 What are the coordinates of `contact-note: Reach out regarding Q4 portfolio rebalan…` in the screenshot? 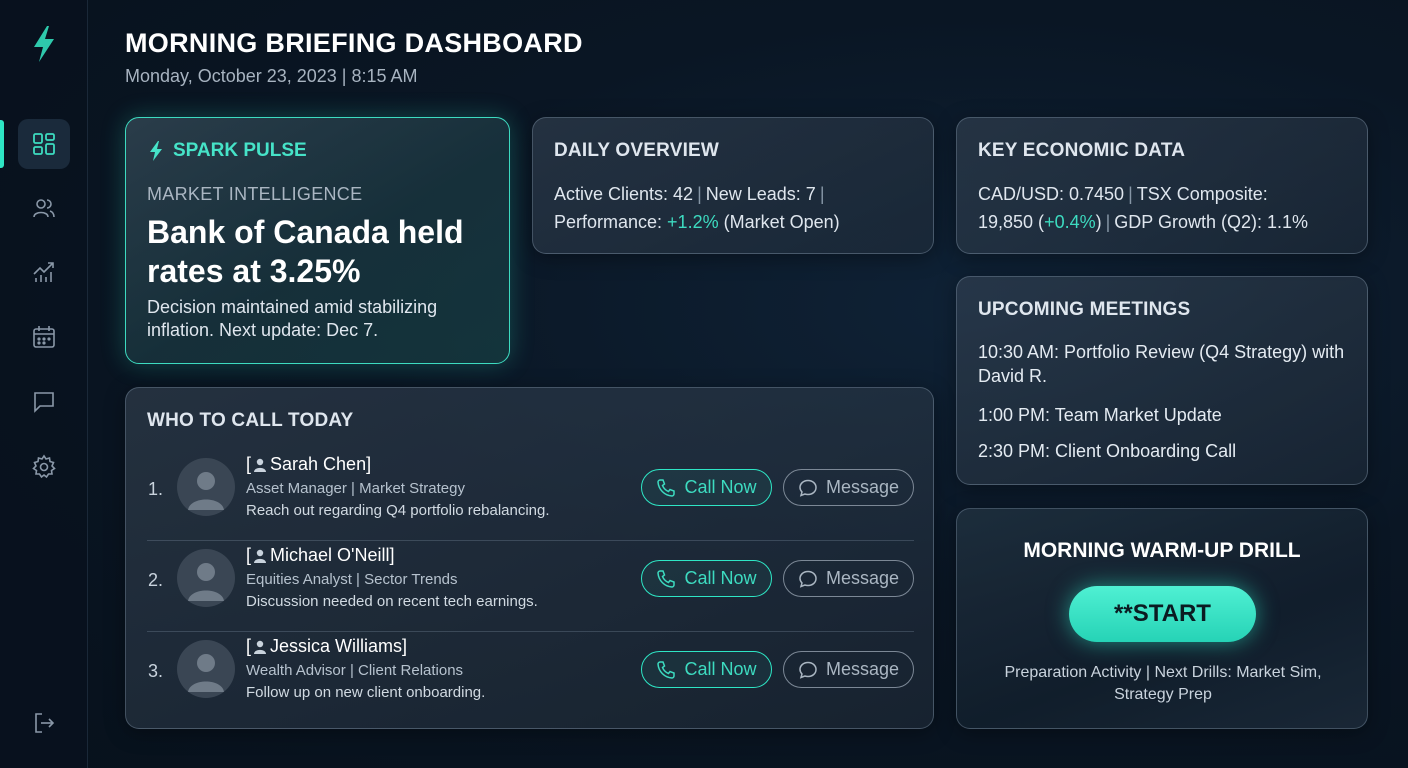 It's located at (398, 510).